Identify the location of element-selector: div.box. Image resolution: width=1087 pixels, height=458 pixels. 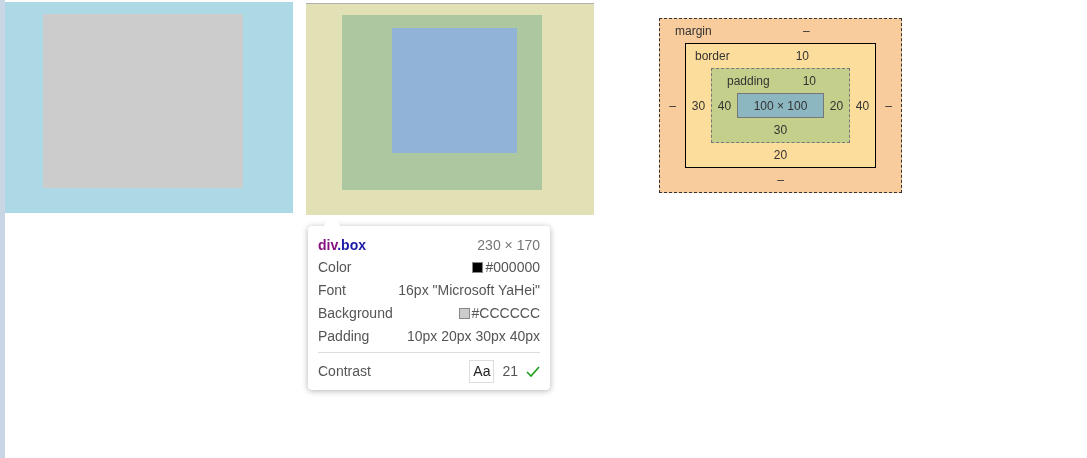
(342, 245).